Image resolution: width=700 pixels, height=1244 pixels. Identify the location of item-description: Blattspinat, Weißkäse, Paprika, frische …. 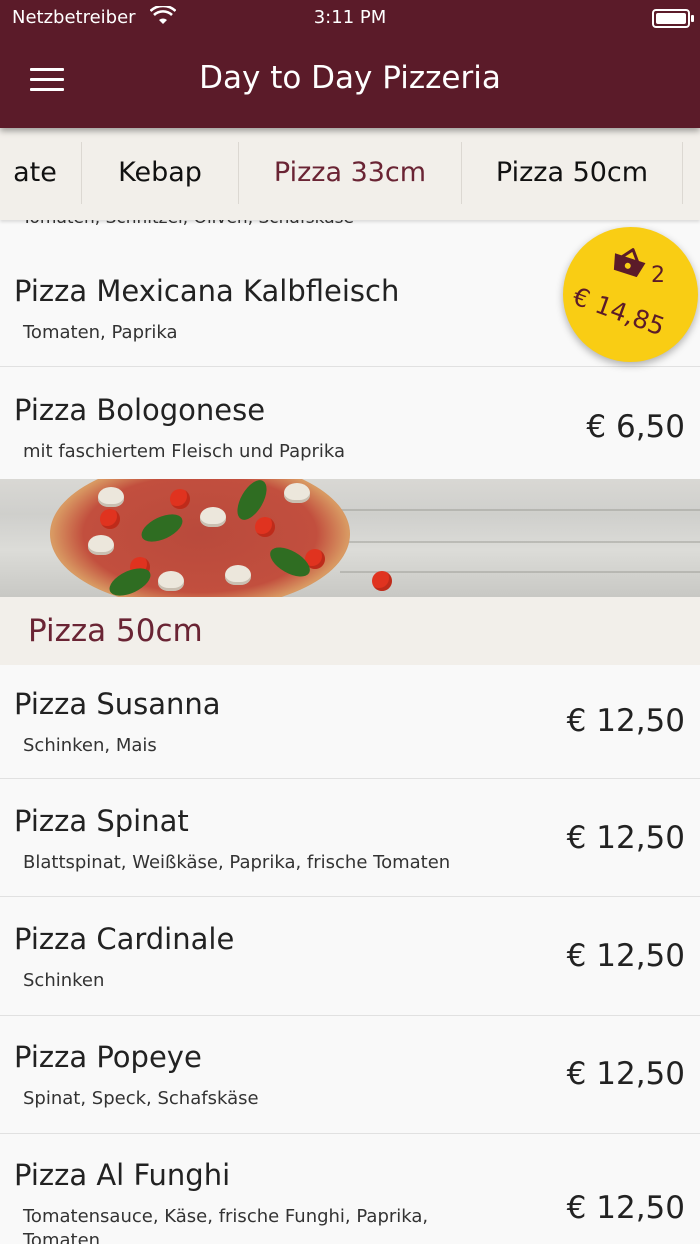
(237, 862).